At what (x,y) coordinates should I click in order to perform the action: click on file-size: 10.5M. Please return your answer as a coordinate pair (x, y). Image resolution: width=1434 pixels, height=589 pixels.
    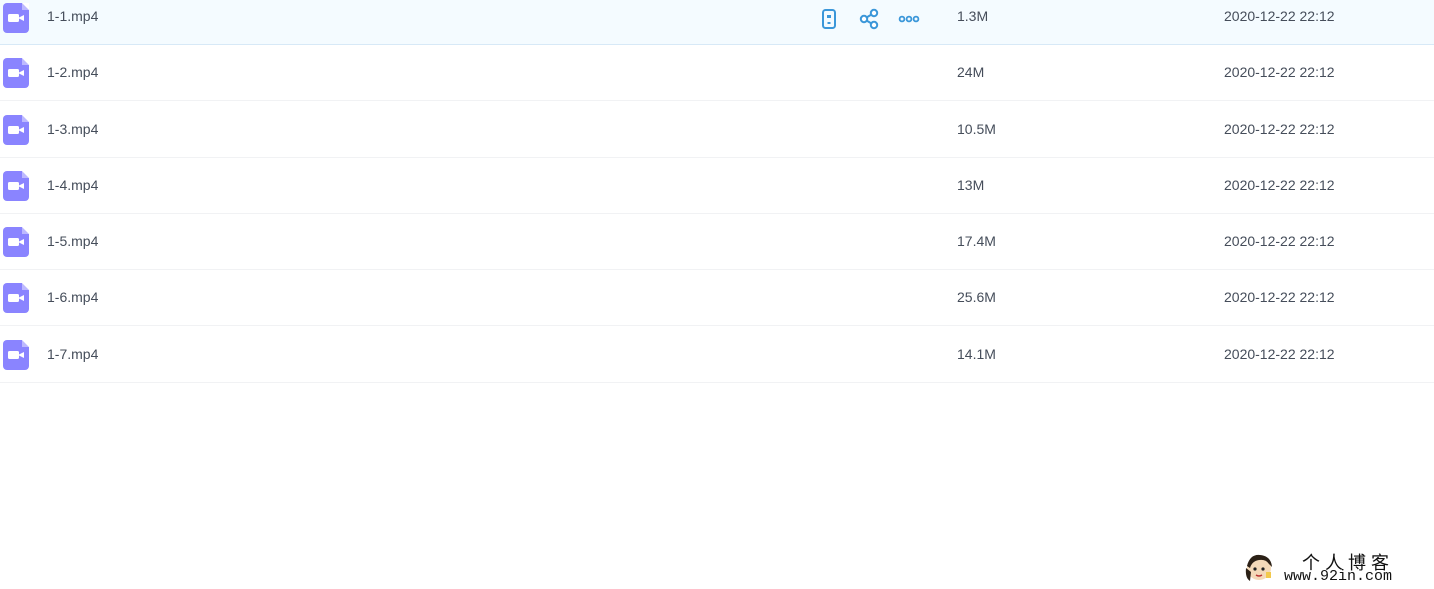
    Looking at the image, I should click on (976, 129).